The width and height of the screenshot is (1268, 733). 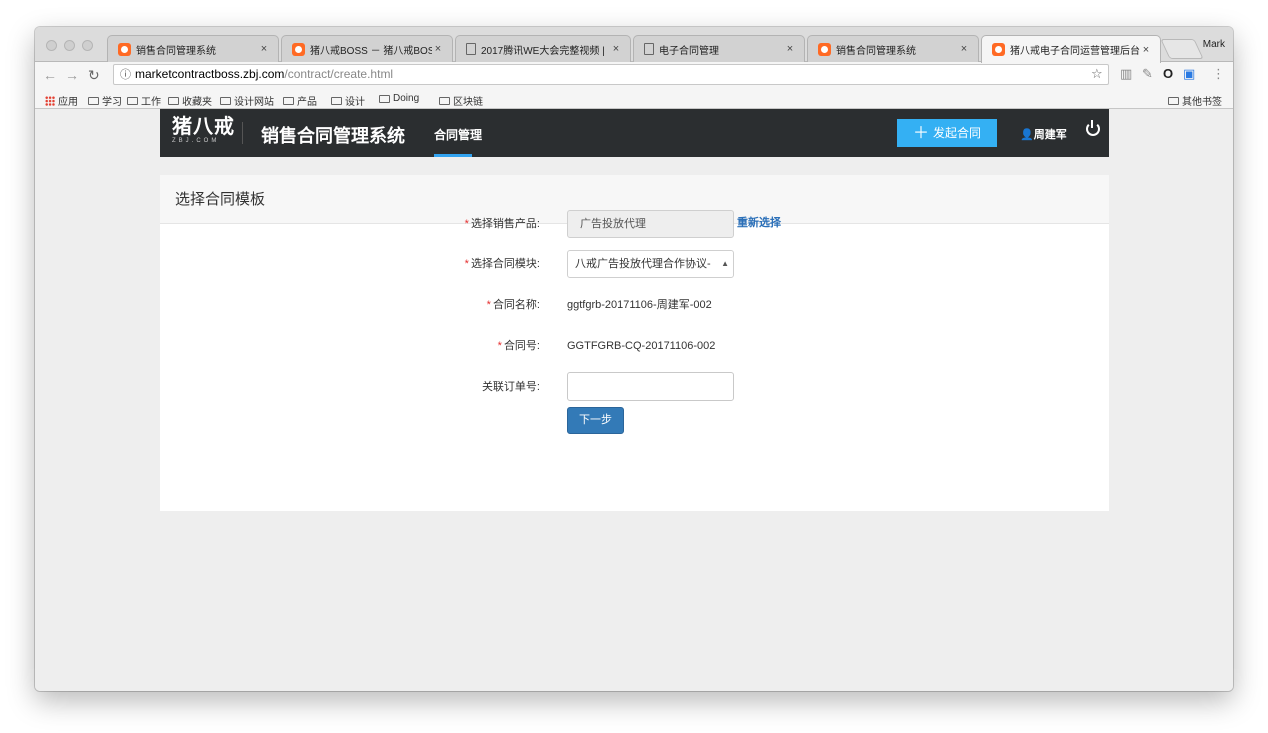 What do you see at coordinates (87, 45) in the screenshot?
I see `maximize-window-icon` at bounding box center [87, 45].